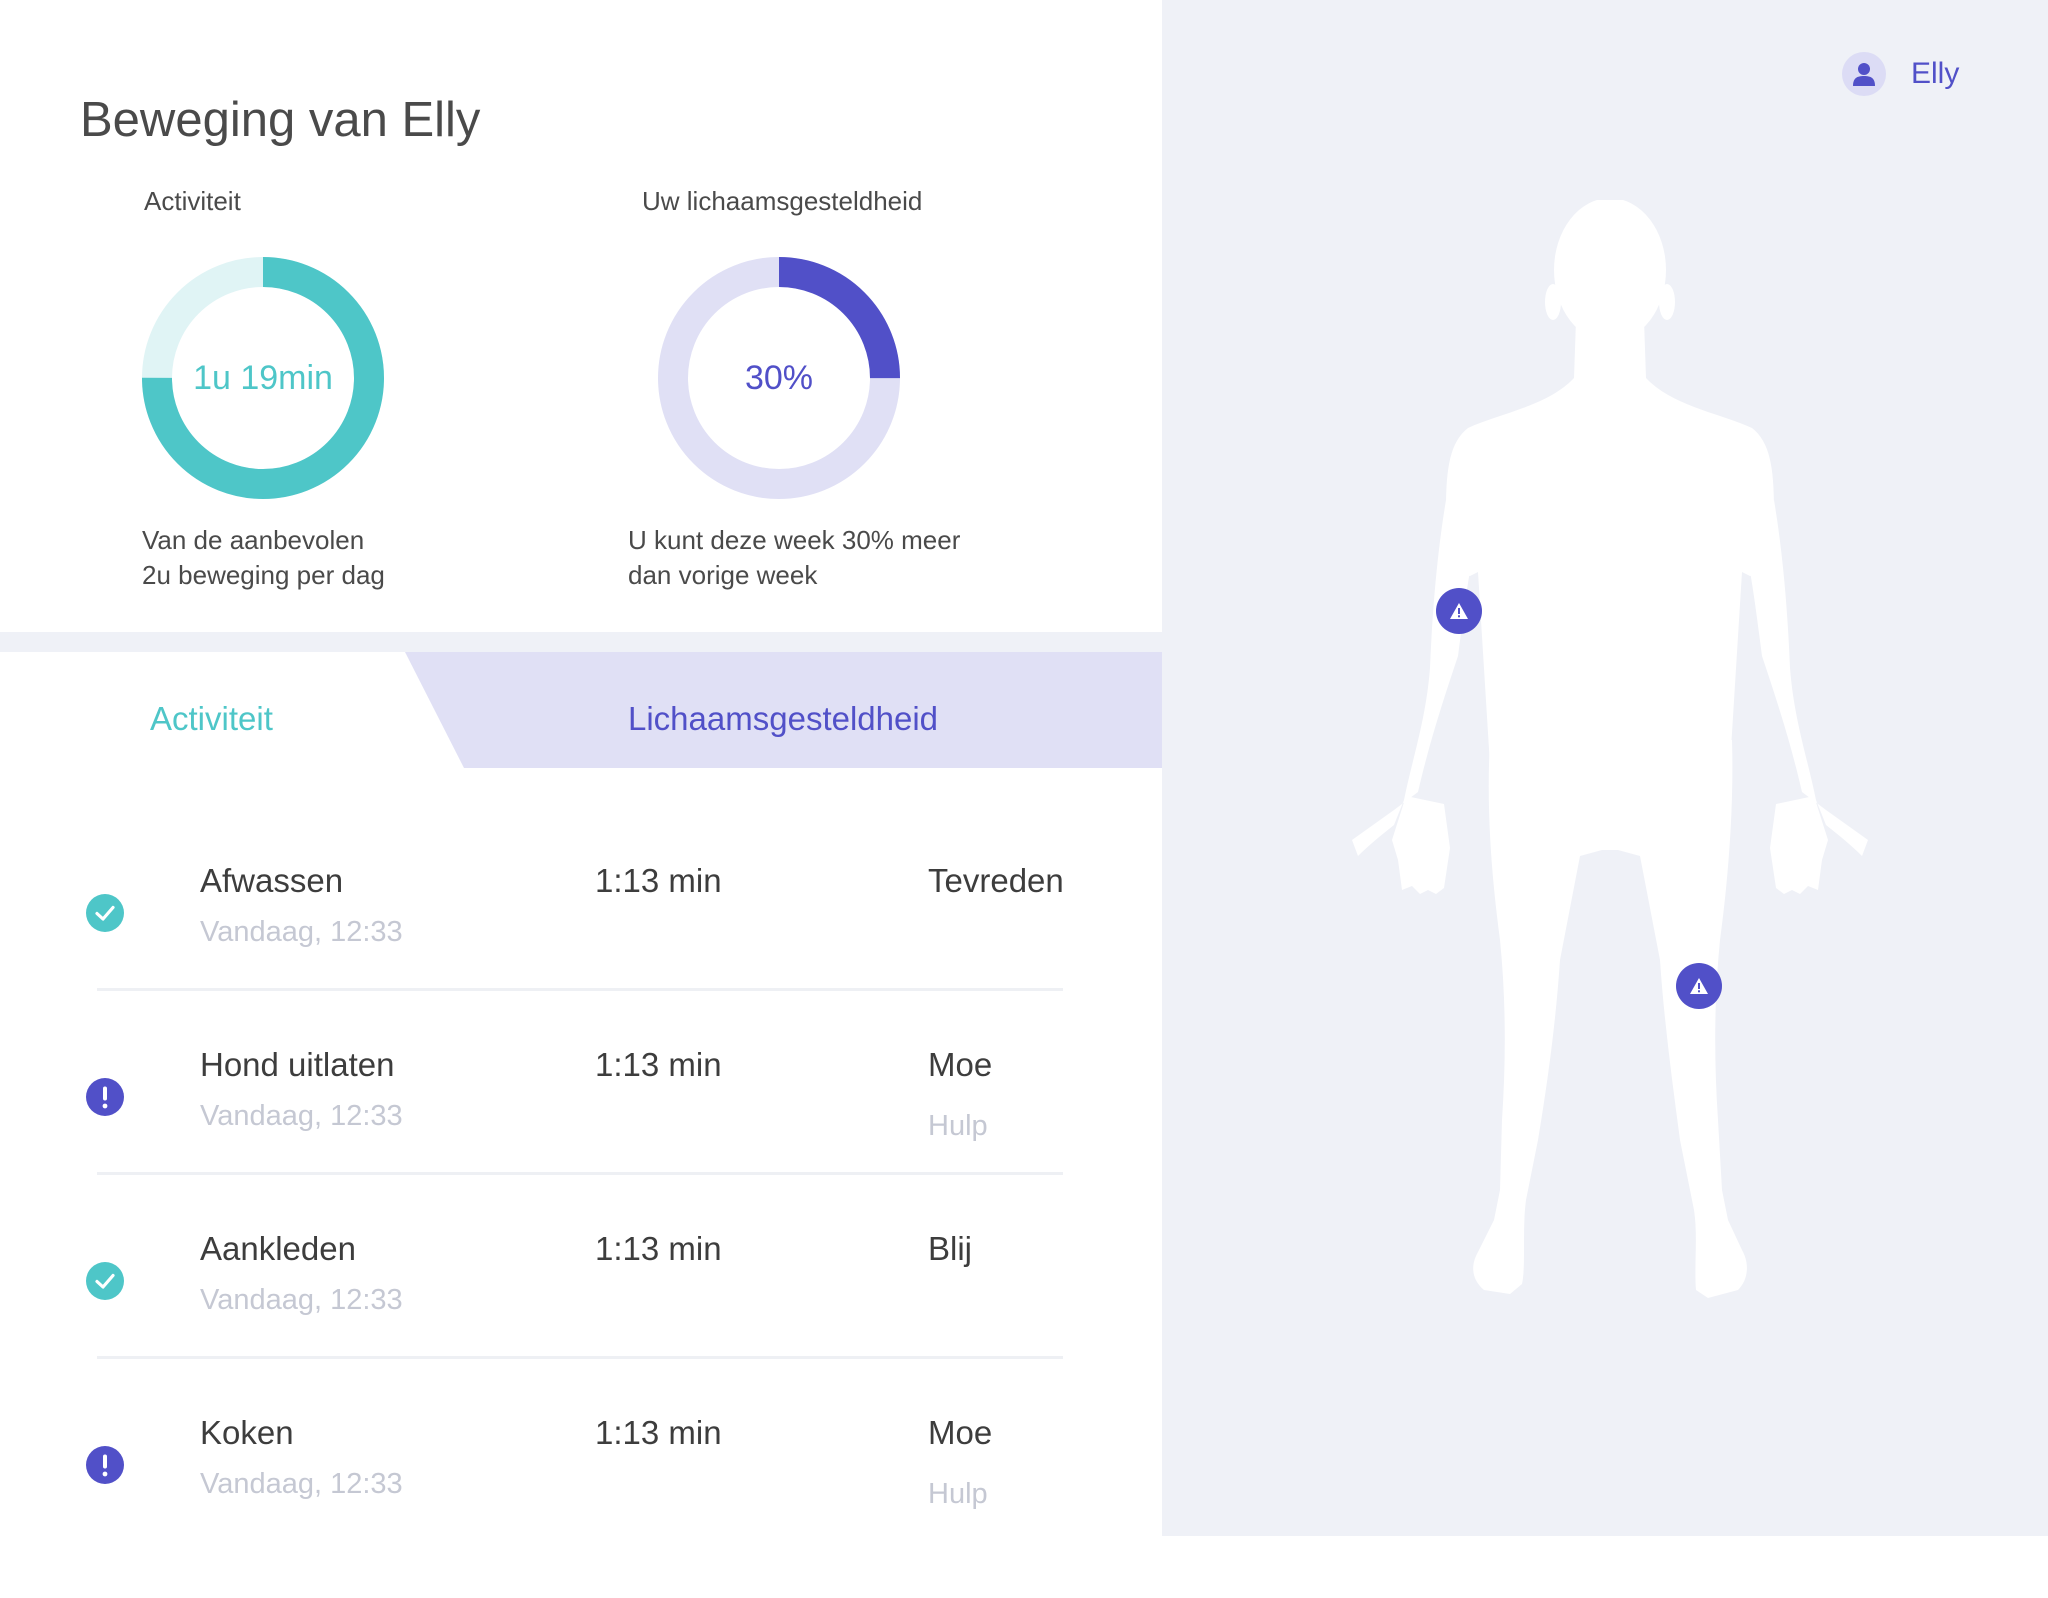 This screenshot has height=1598, width=2048. I want to click on activity-value: 1u 19min, so click(263, 377).